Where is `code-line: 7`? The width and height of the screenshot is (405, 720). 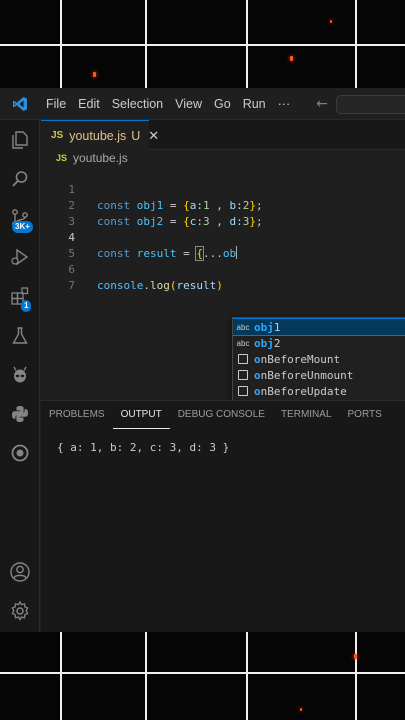
code-line: 7 is located at coordinates (223, 277).